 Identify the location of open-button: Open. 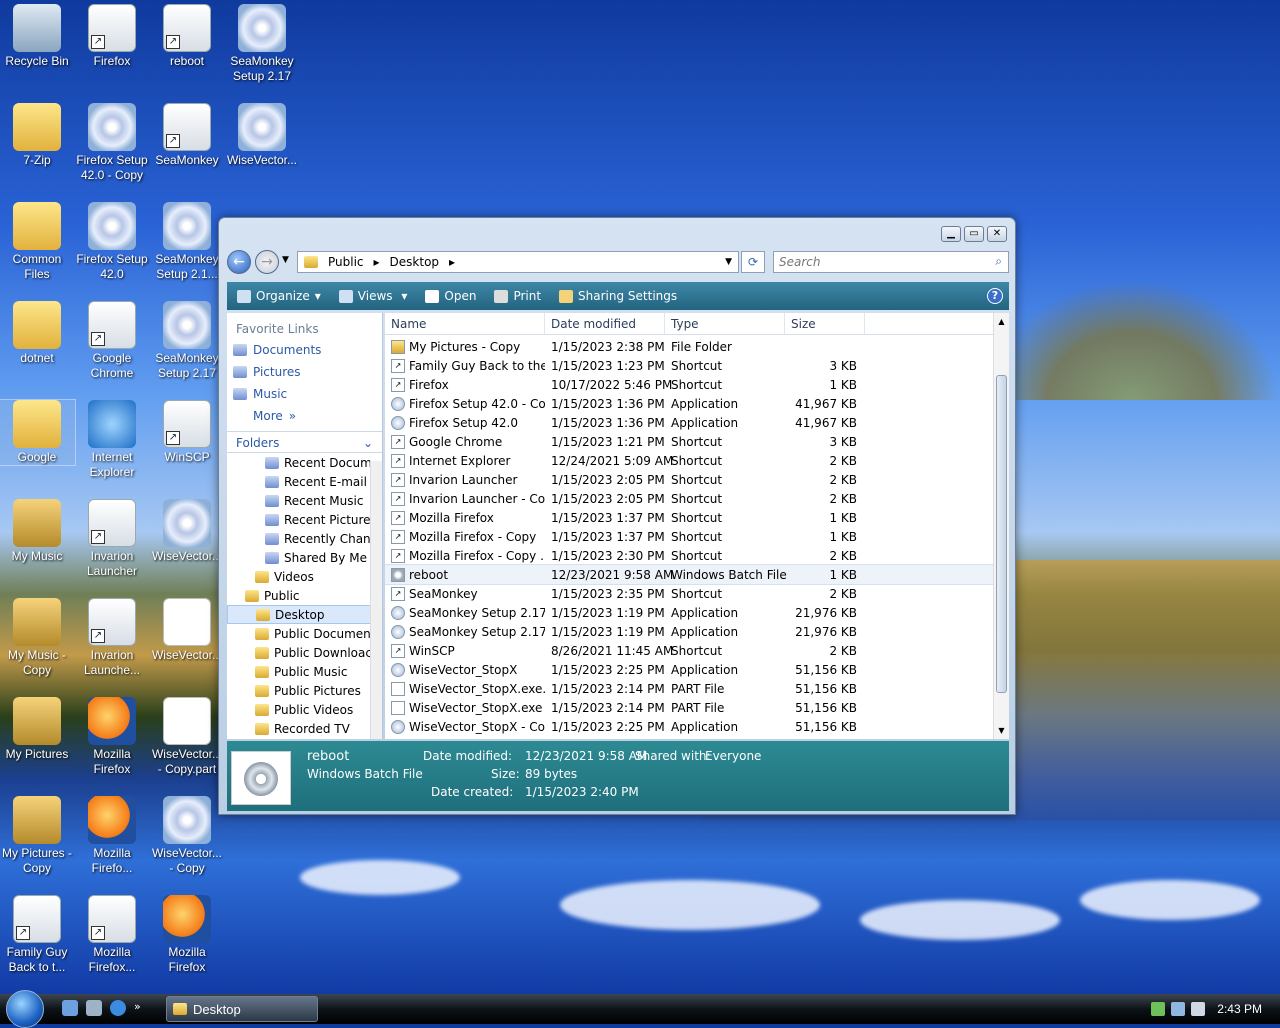
(450, 296).